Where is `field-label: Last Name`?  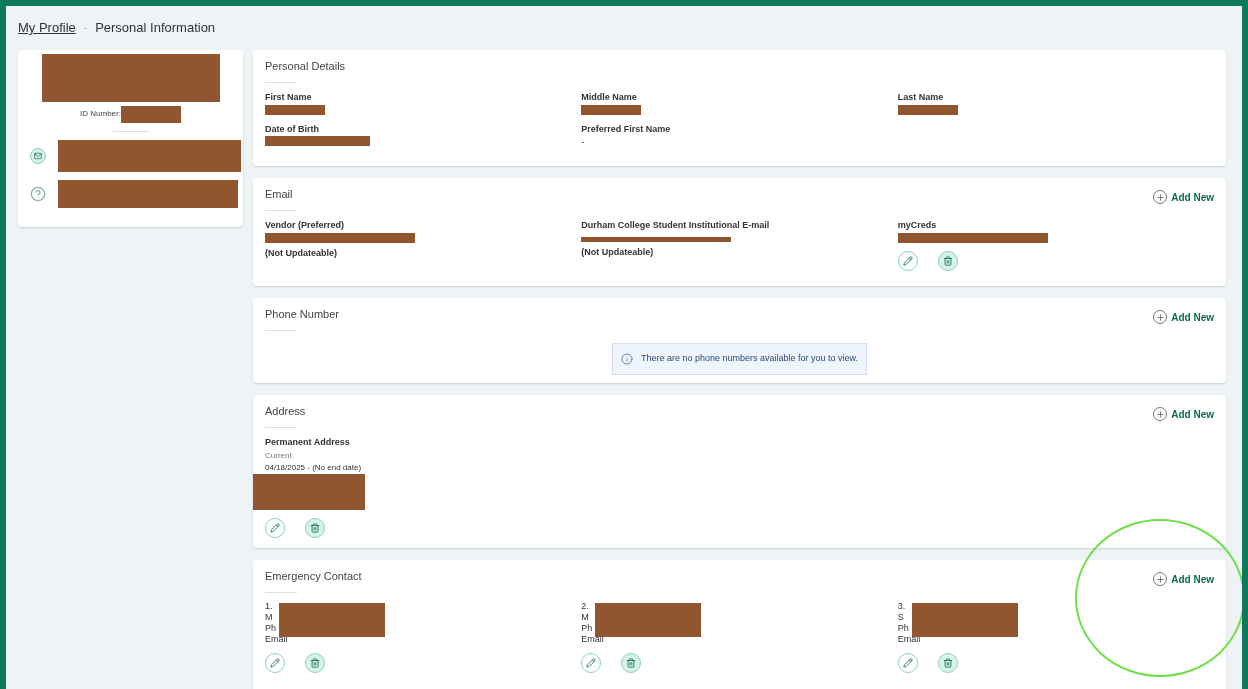
field-label: Last Name is located at coordinates (921, 97).